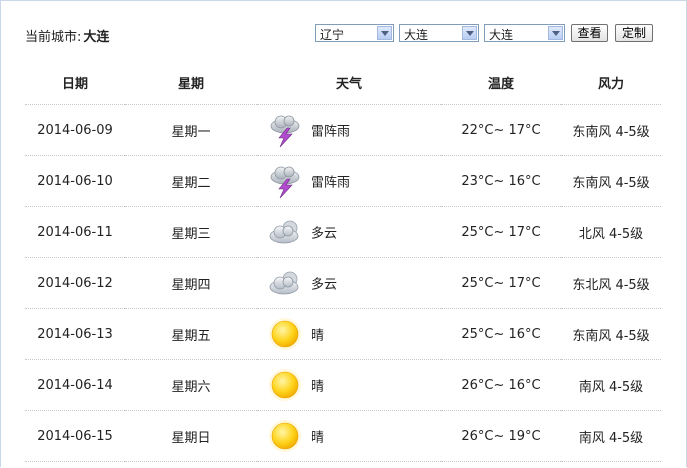 The height and width of the screenshot is (468, 687). I want to click on table-row: 2014-06-12 星期四 多云 25°C~ 17°C 东北风 4-5级, so click(343, 283).